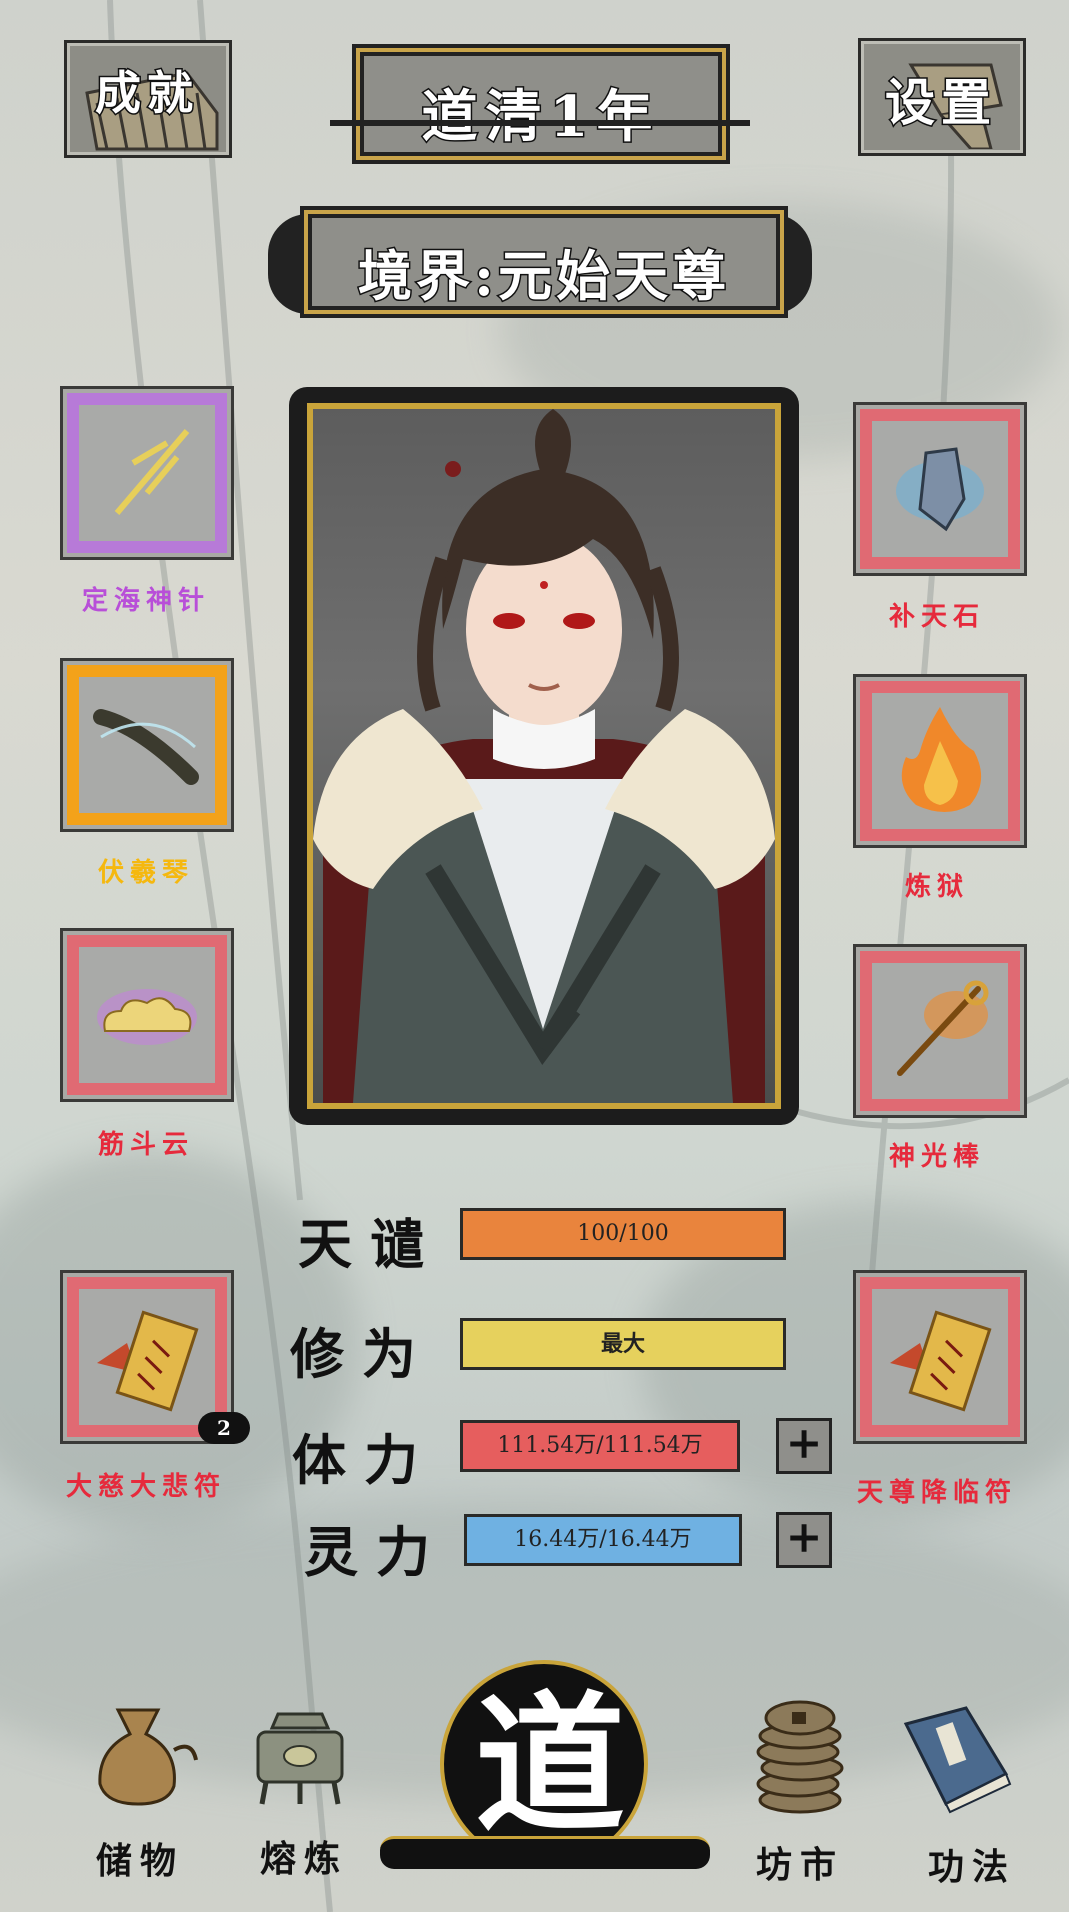 The width and height of the screenshot is (1069, 1912). Describe the element at coordinates (152, 472) in the screenshot. I see `trident-icon` at that location.